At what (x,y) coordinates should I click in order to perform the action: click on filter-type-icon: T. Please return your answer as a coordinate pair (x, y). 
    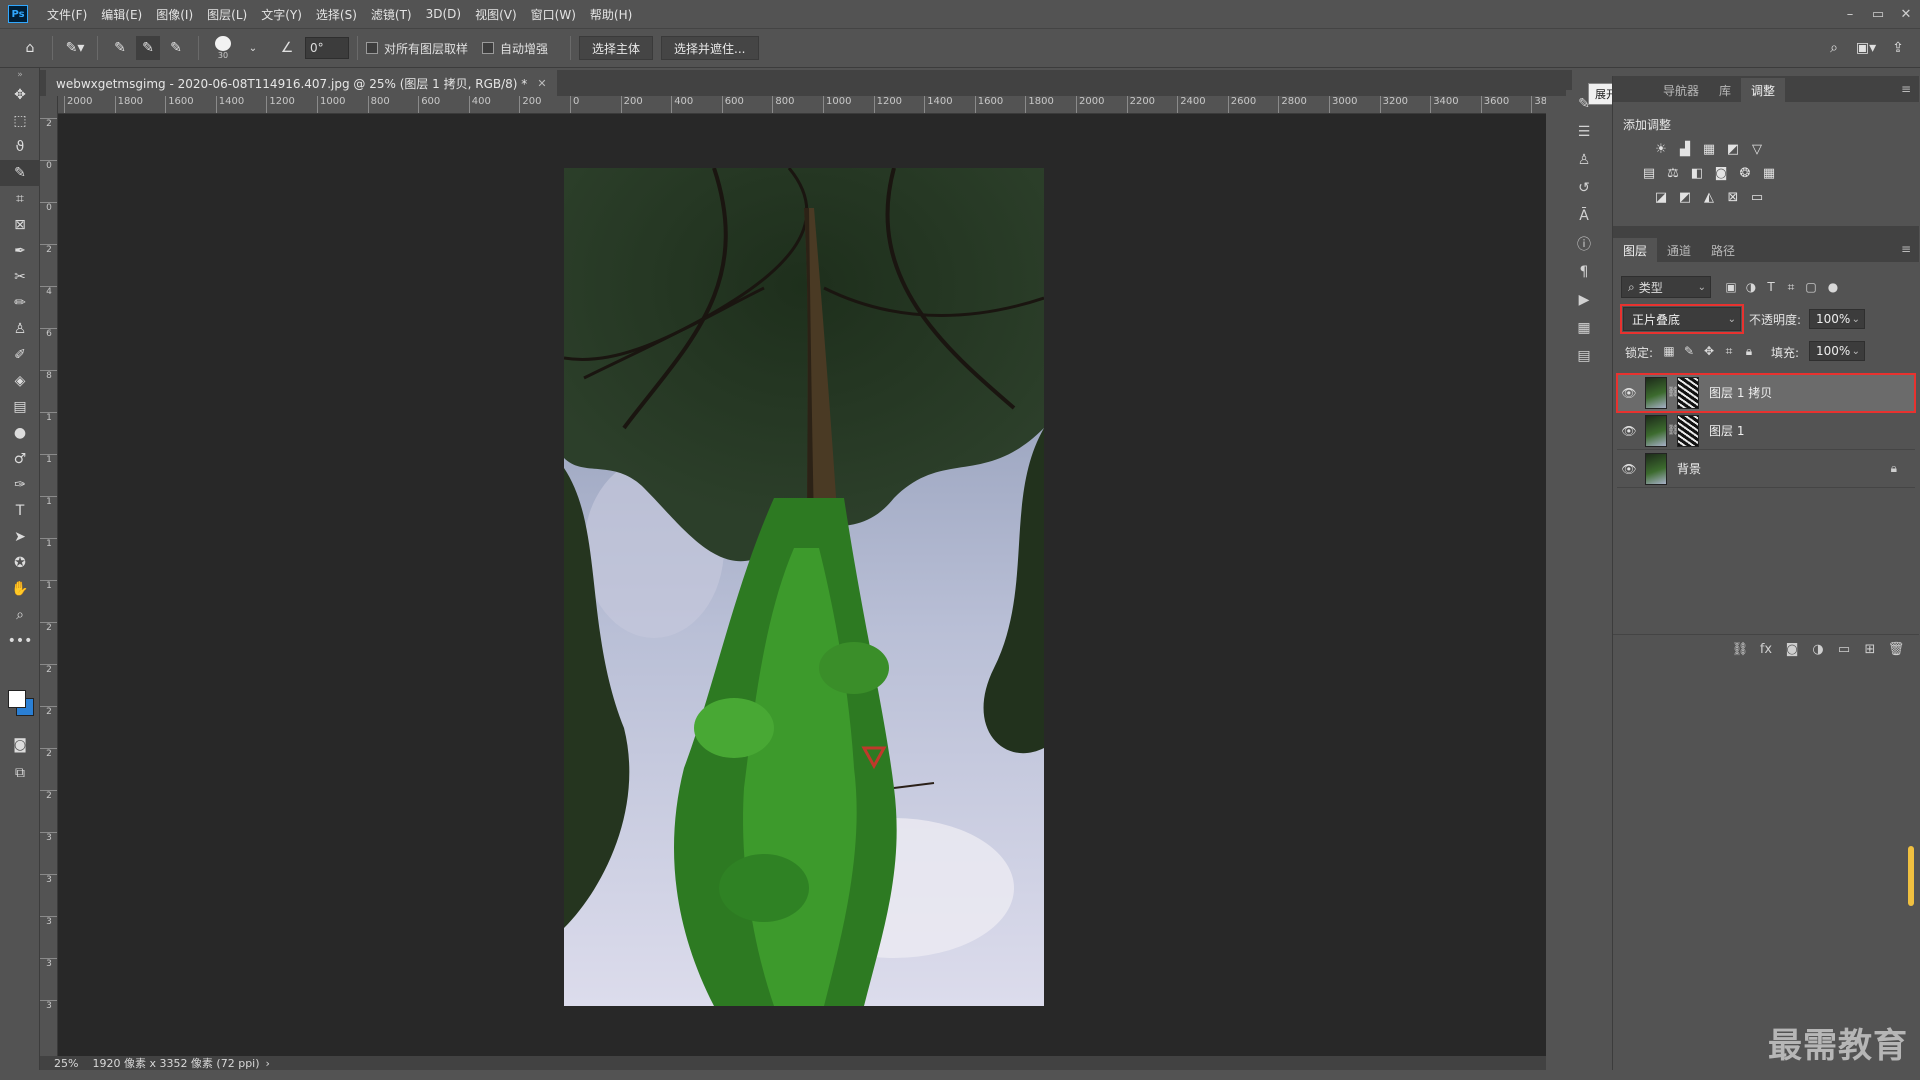
    Looking at the image, I should click on (1771, 287).